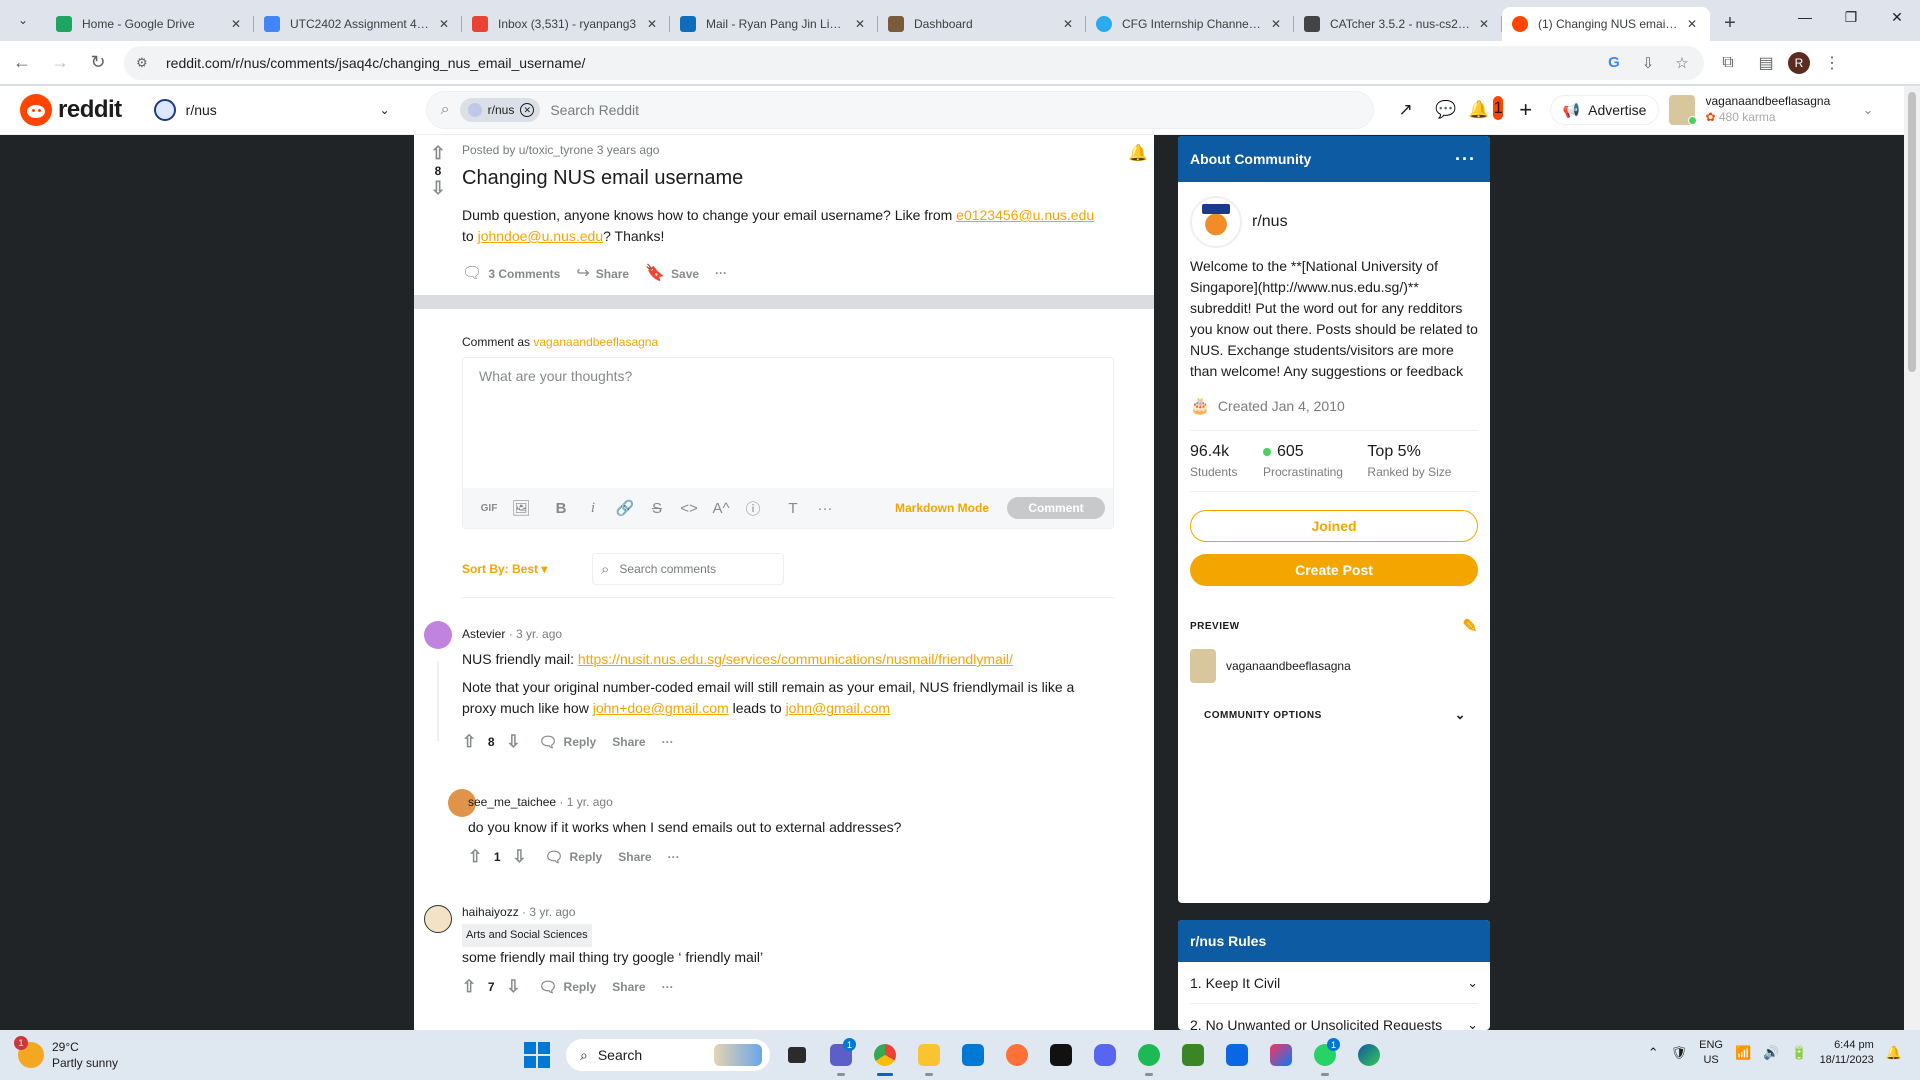 The image size is (1920, 1080). Describe the element at coordinates (1730, 23) in the screenshot. I see `new-tab-button: +` at that location.